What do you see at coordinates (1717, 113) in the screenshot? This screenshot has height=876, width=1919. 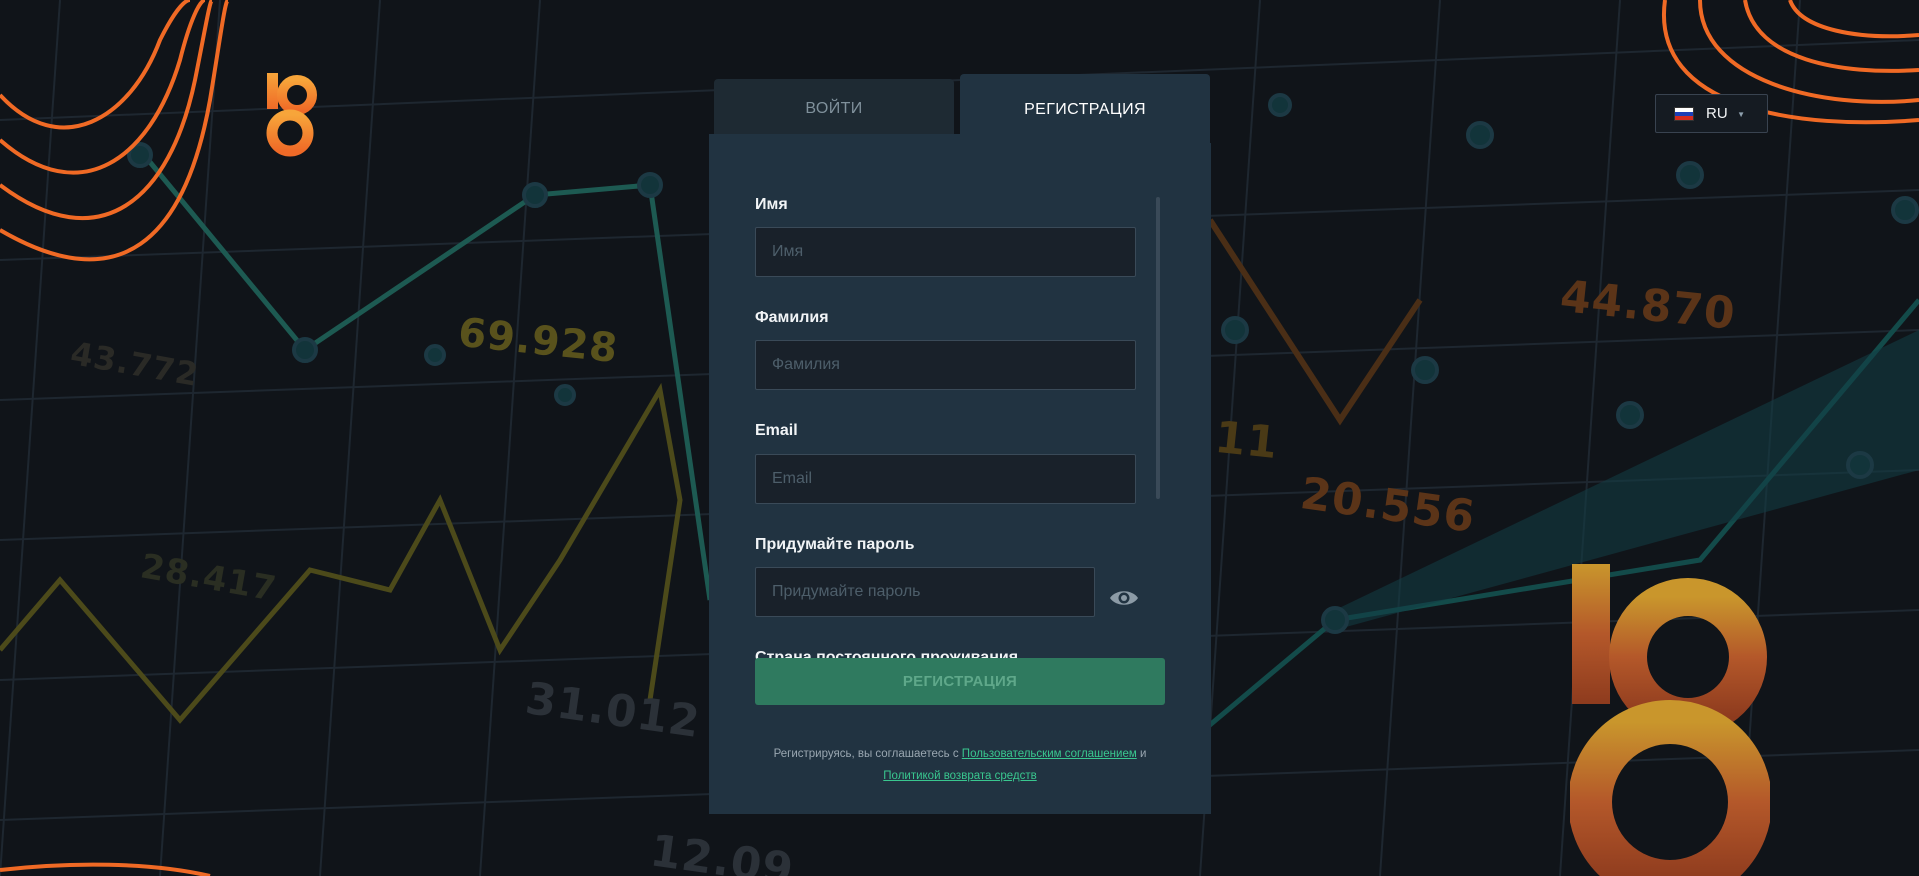 I see `language-code: RU` at bounding box center [1717, 113].